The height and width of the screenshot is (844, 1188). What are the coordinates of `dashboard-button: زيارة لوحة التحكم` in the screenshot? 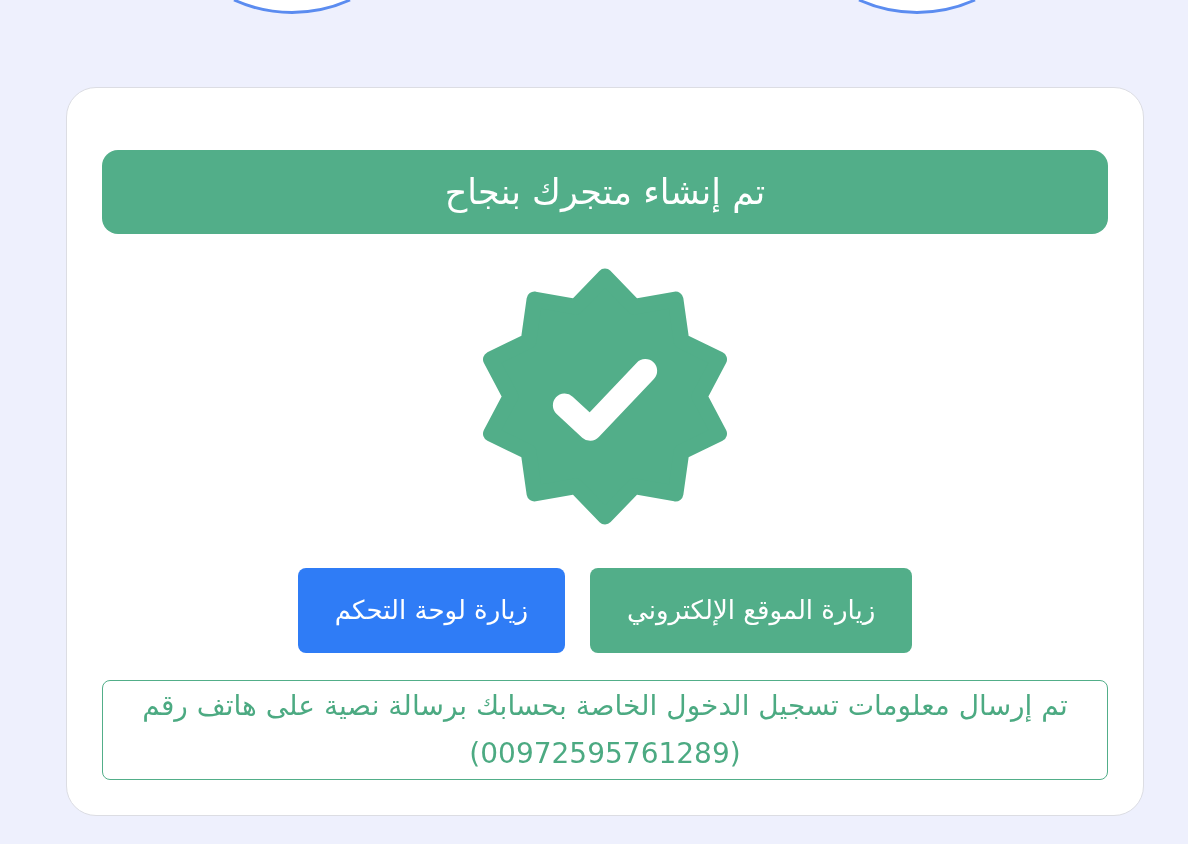 It's located at (431, 610).